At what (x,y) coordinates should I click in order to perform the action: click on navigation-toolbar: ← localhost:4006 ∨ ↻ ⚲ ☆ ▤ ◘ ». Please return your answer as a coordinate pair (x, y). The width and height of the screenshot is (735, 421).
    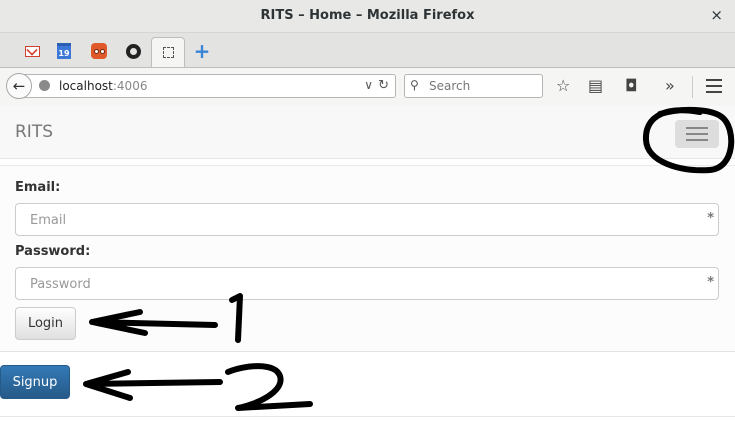
    Looking at the image, I should click on (367, 87).